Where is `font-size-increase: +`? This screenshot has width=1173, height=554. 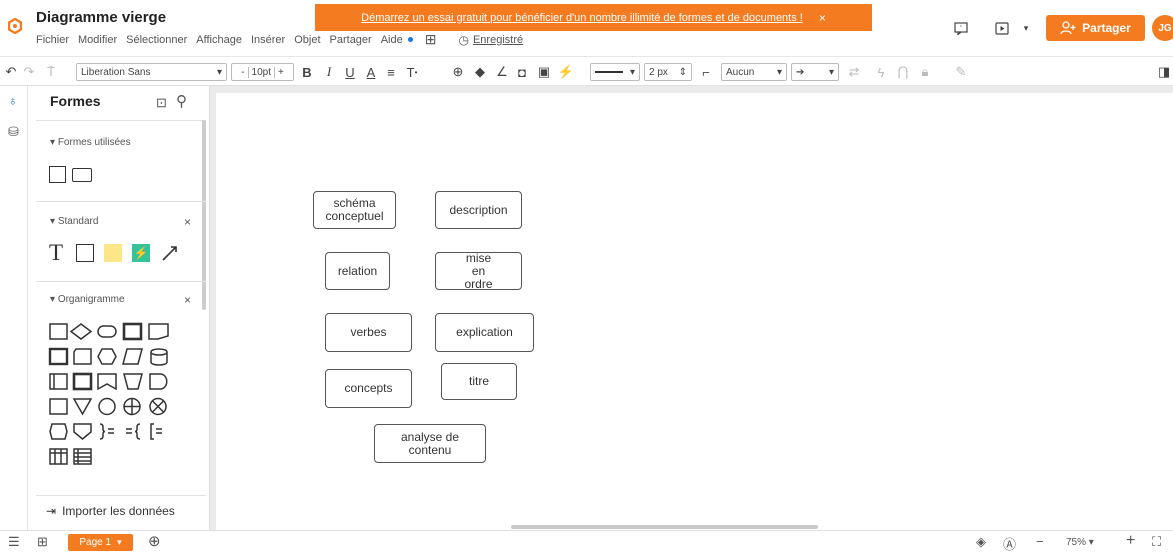 font-size-increase: + is located at coordinates (280, 72).